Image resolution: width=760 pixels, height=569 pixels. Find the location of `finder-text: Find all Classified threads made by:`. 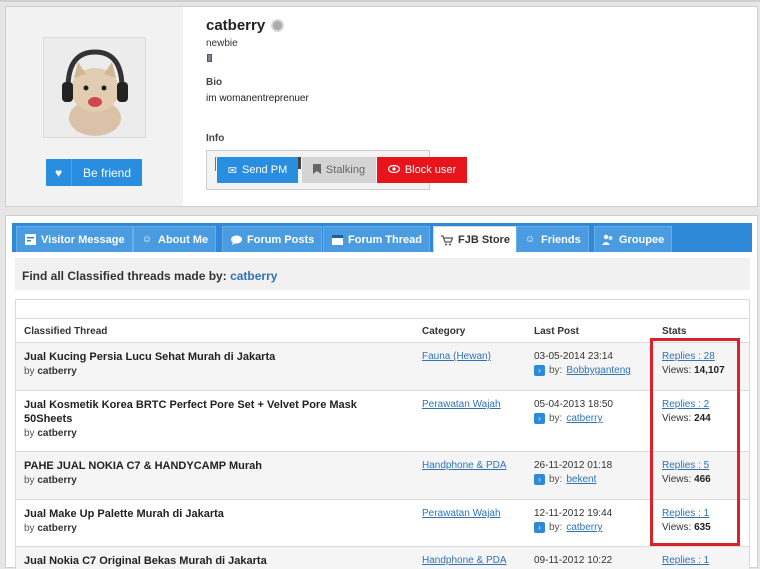

finder-text: Find all Classified threads made by: is located at coordinates (124, 276).